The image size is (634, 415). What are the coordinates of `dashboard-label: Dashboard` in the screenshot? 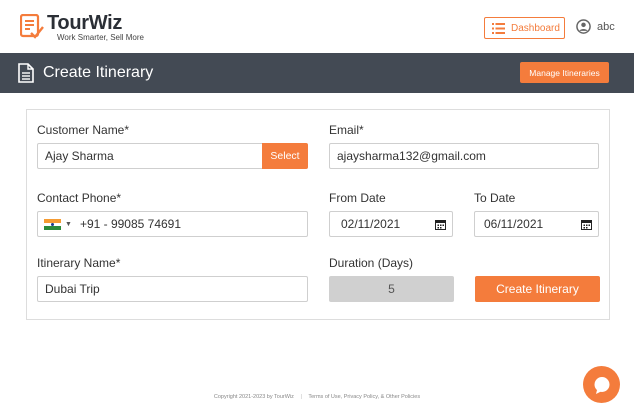 It's located at (535, 28).